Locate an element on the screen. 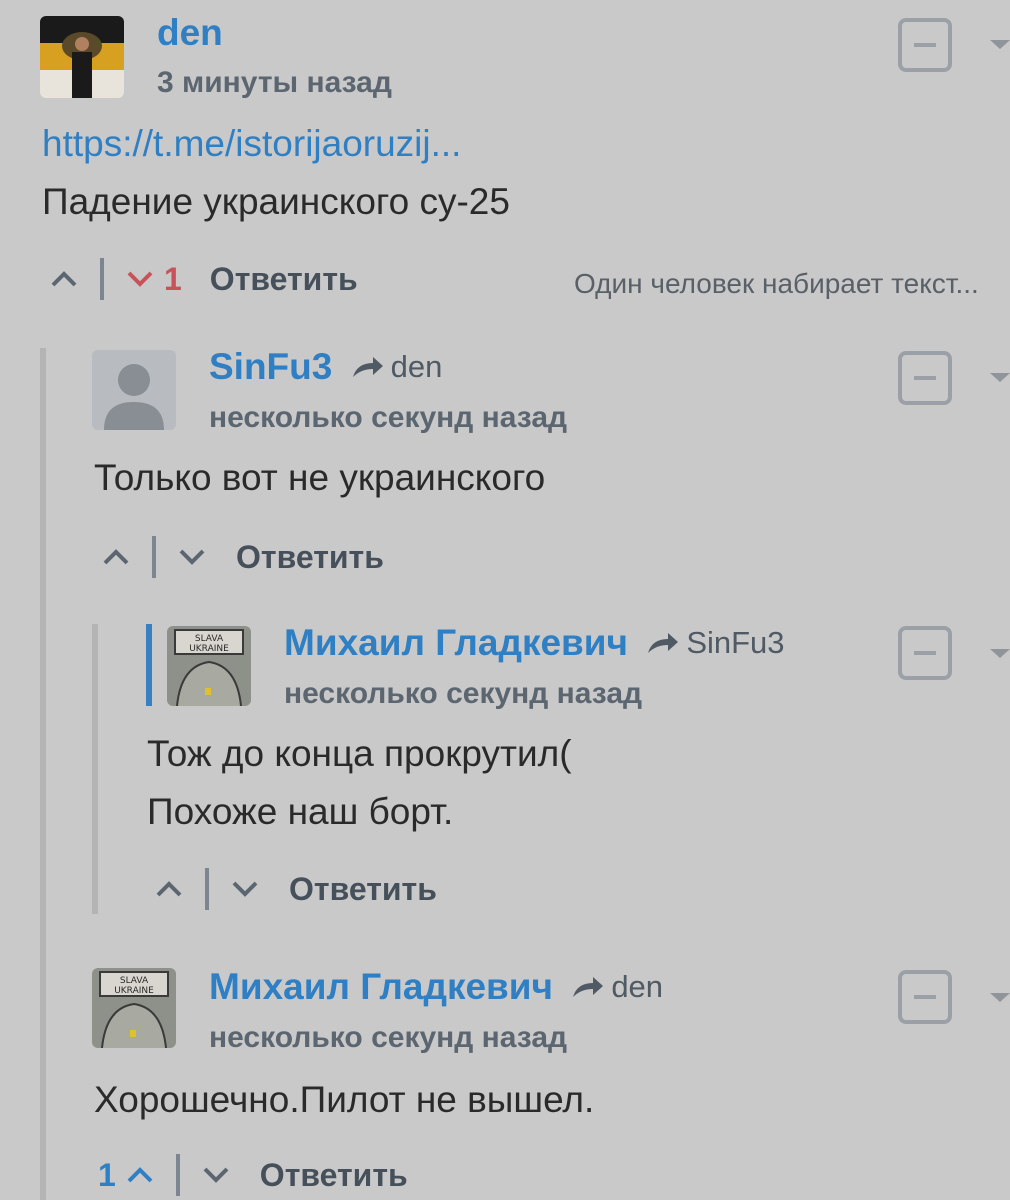  reply-to: SinFu3 is located at coordinates (715, 643).